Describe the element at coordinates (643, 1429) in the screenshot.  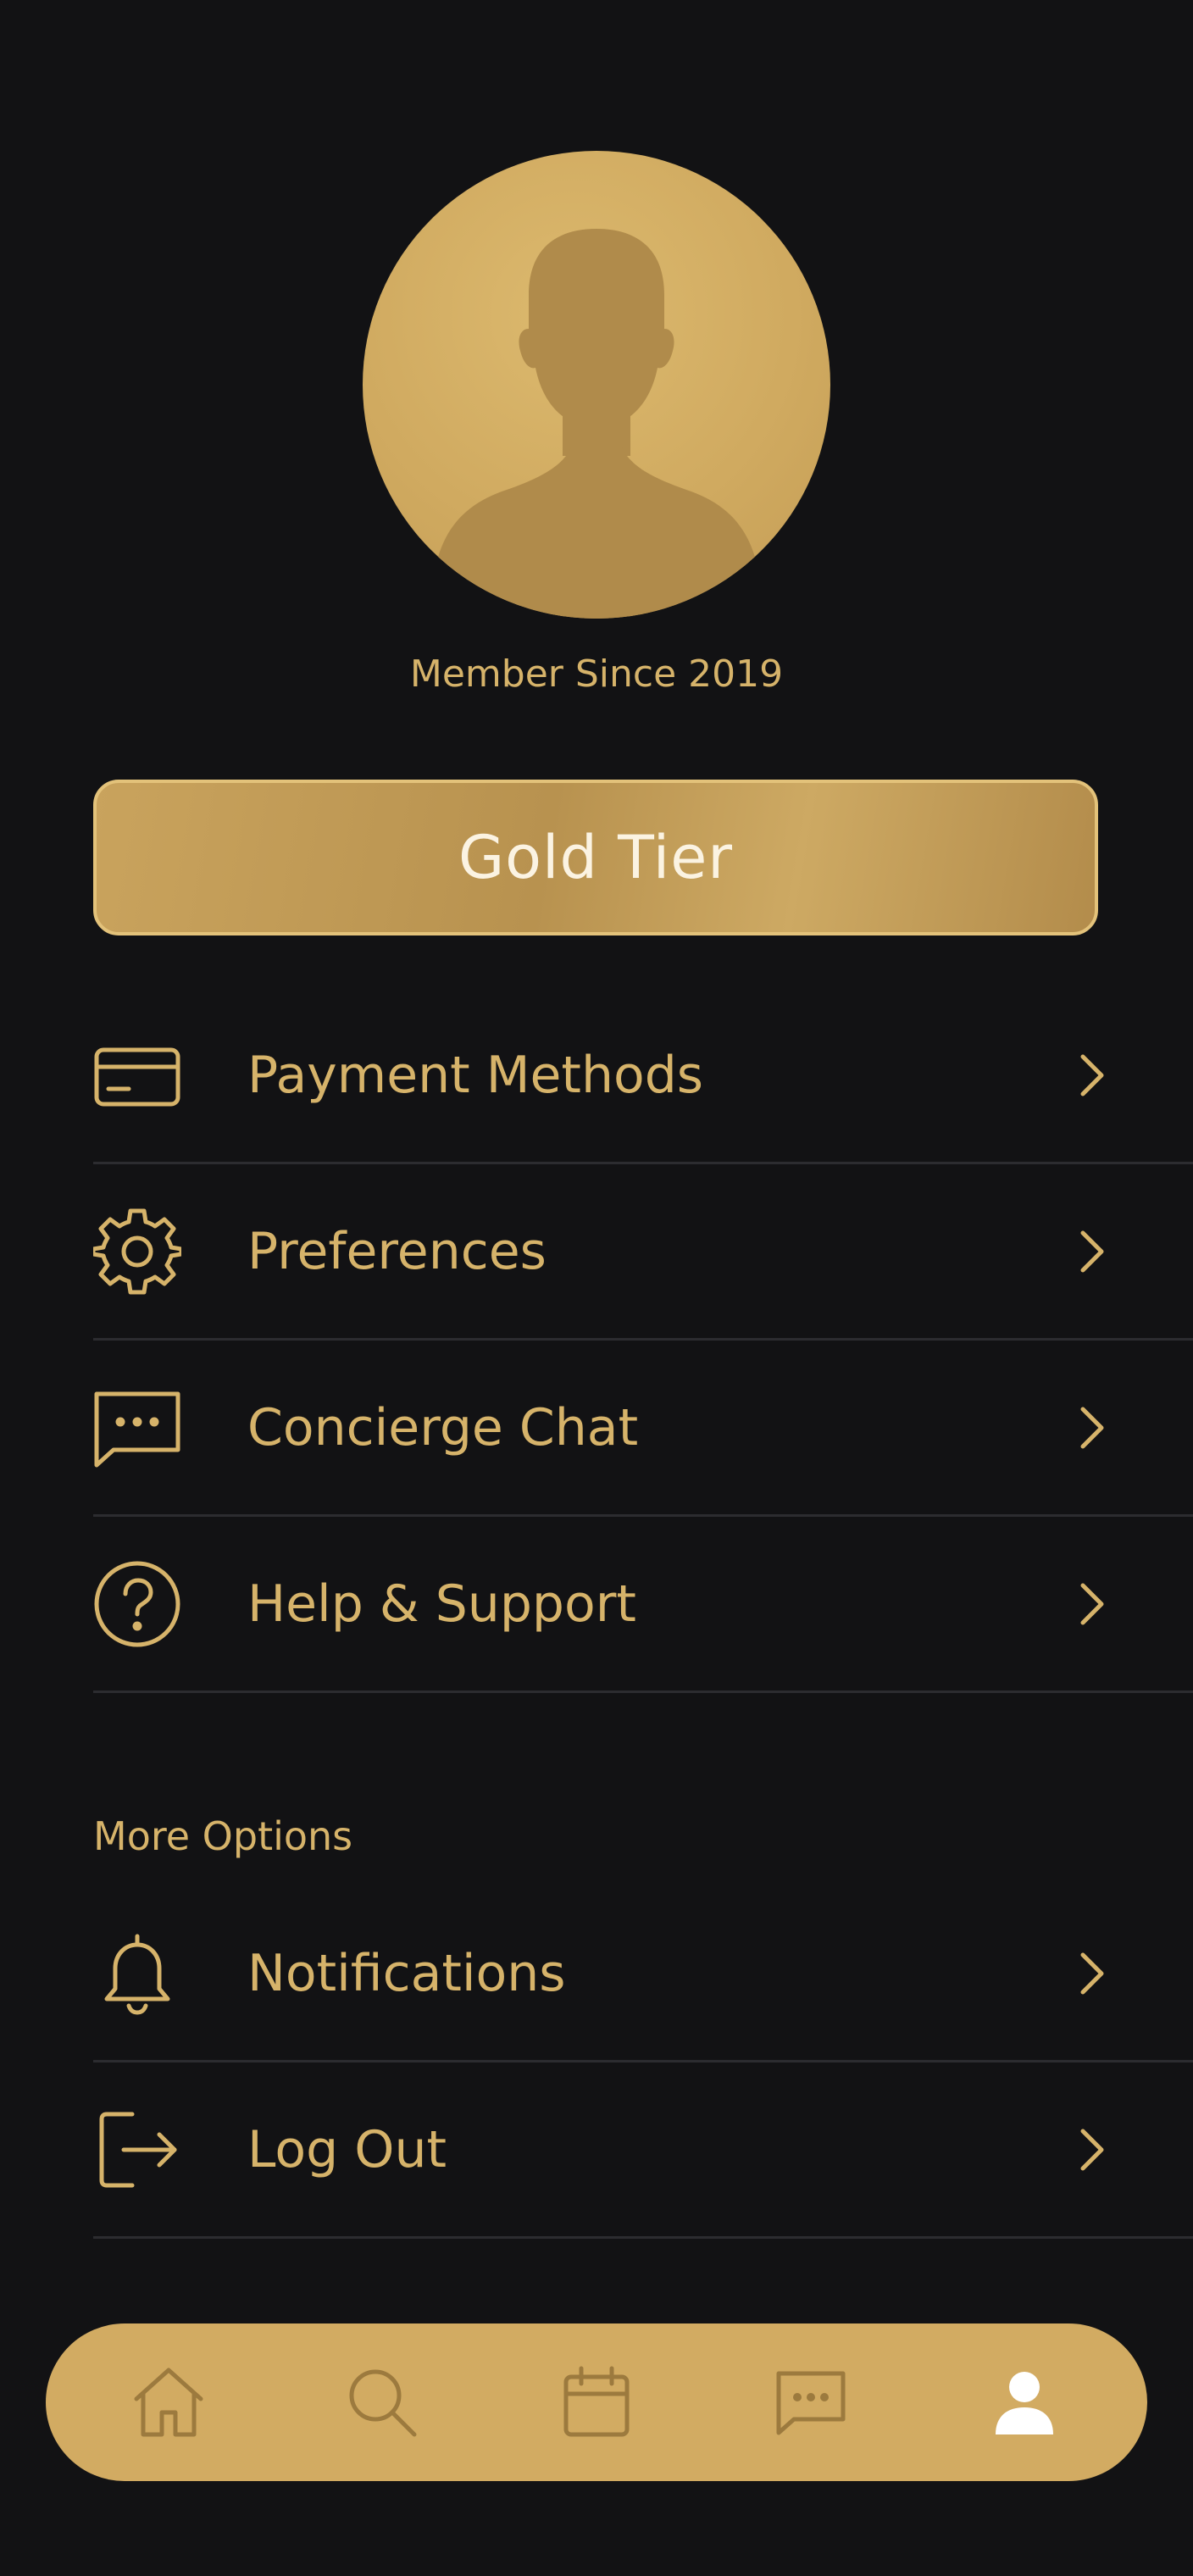
I see `menu-item-concierge-chat: Concierge Chat` at that location.